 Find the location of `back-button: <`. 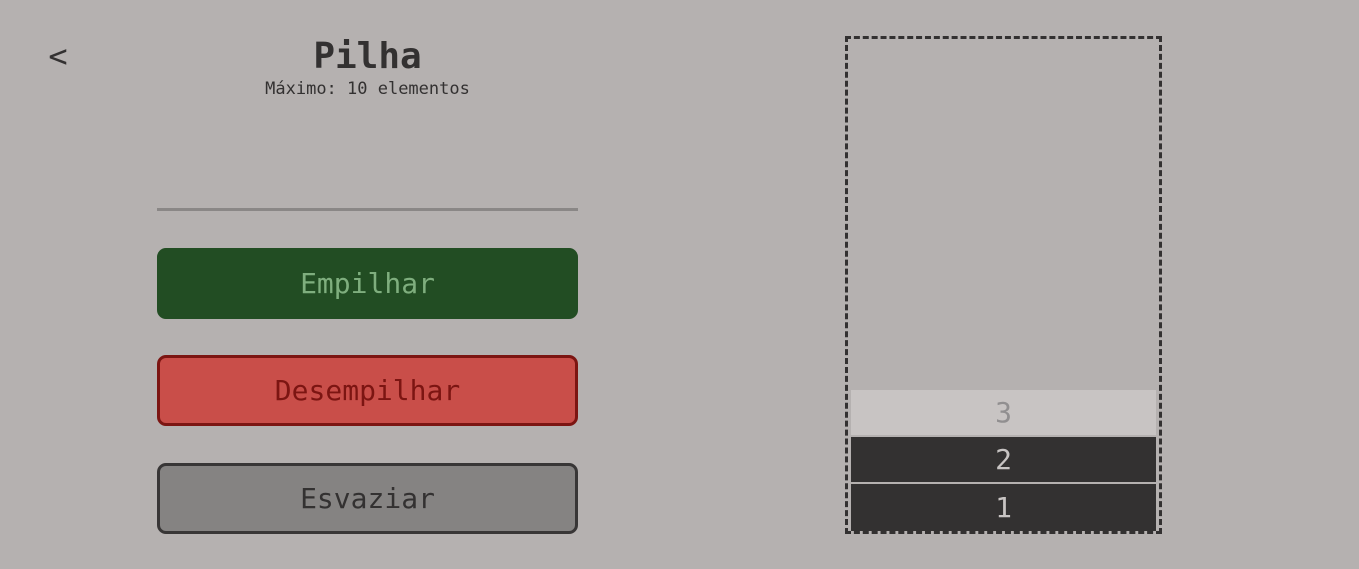

back-button: < is located at coordinates (58, 56).